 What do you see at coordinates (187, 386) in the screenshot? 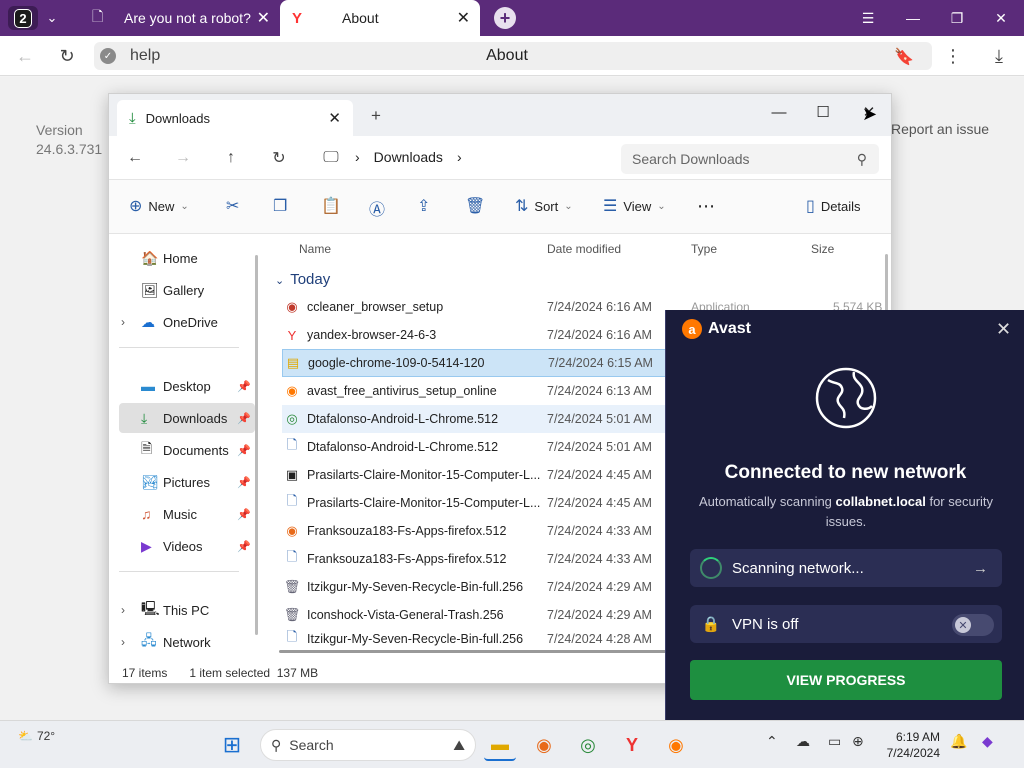
I see `sidebar-item-desktop: ▬ Desktop 📌` at bounding box center [187, 386].